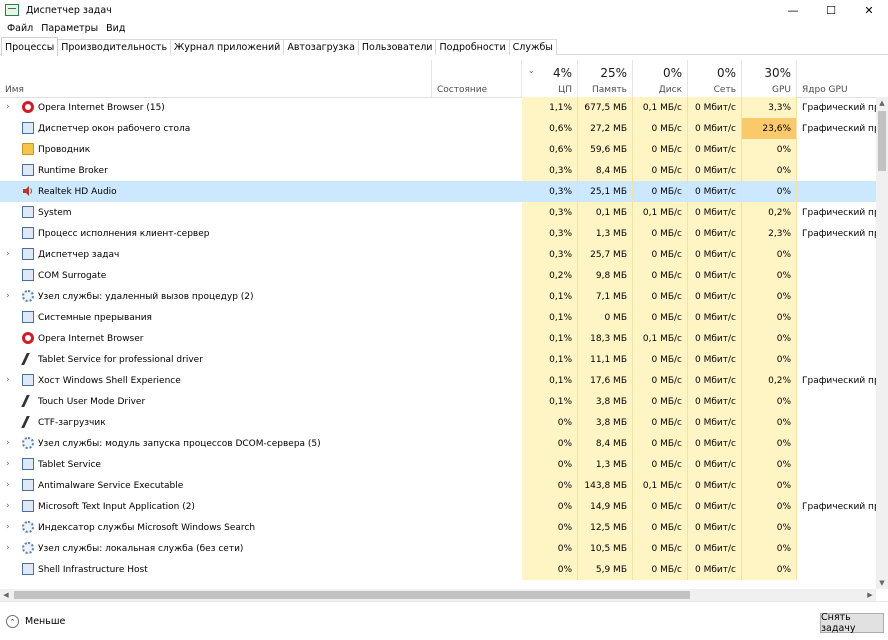 This screenshot has width=888, height=640. I want to click on menu-file: Файл, so click(20, 28).